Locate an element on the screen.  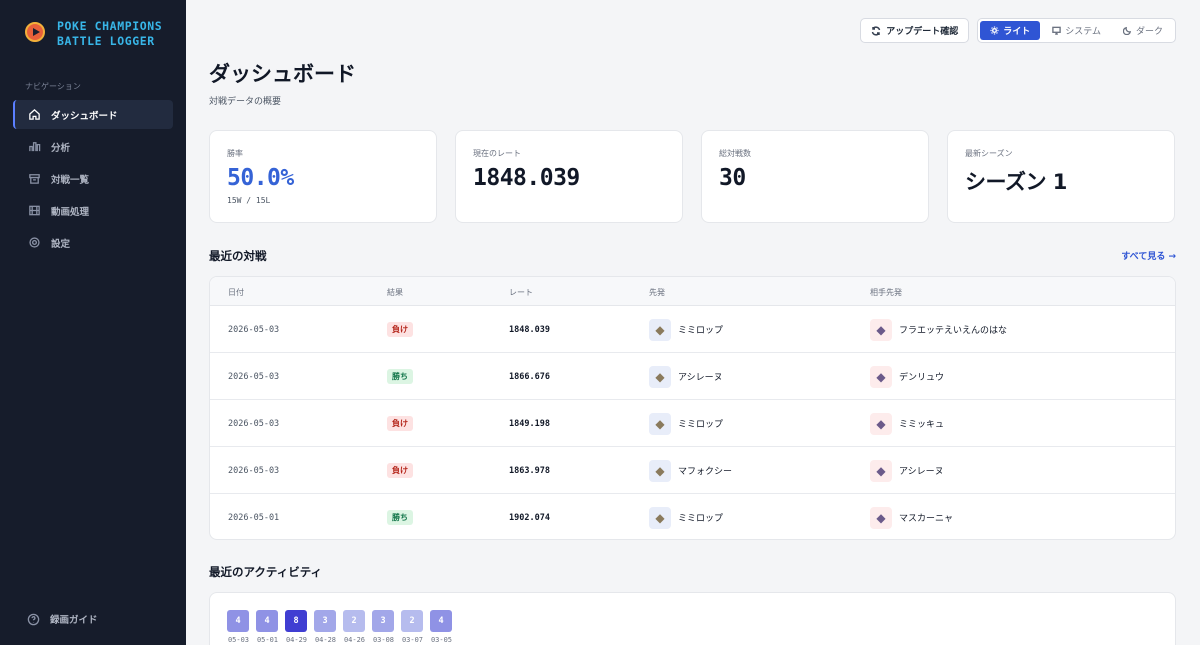
theme-light-button: ライト is located at coordinates (1010, 30).